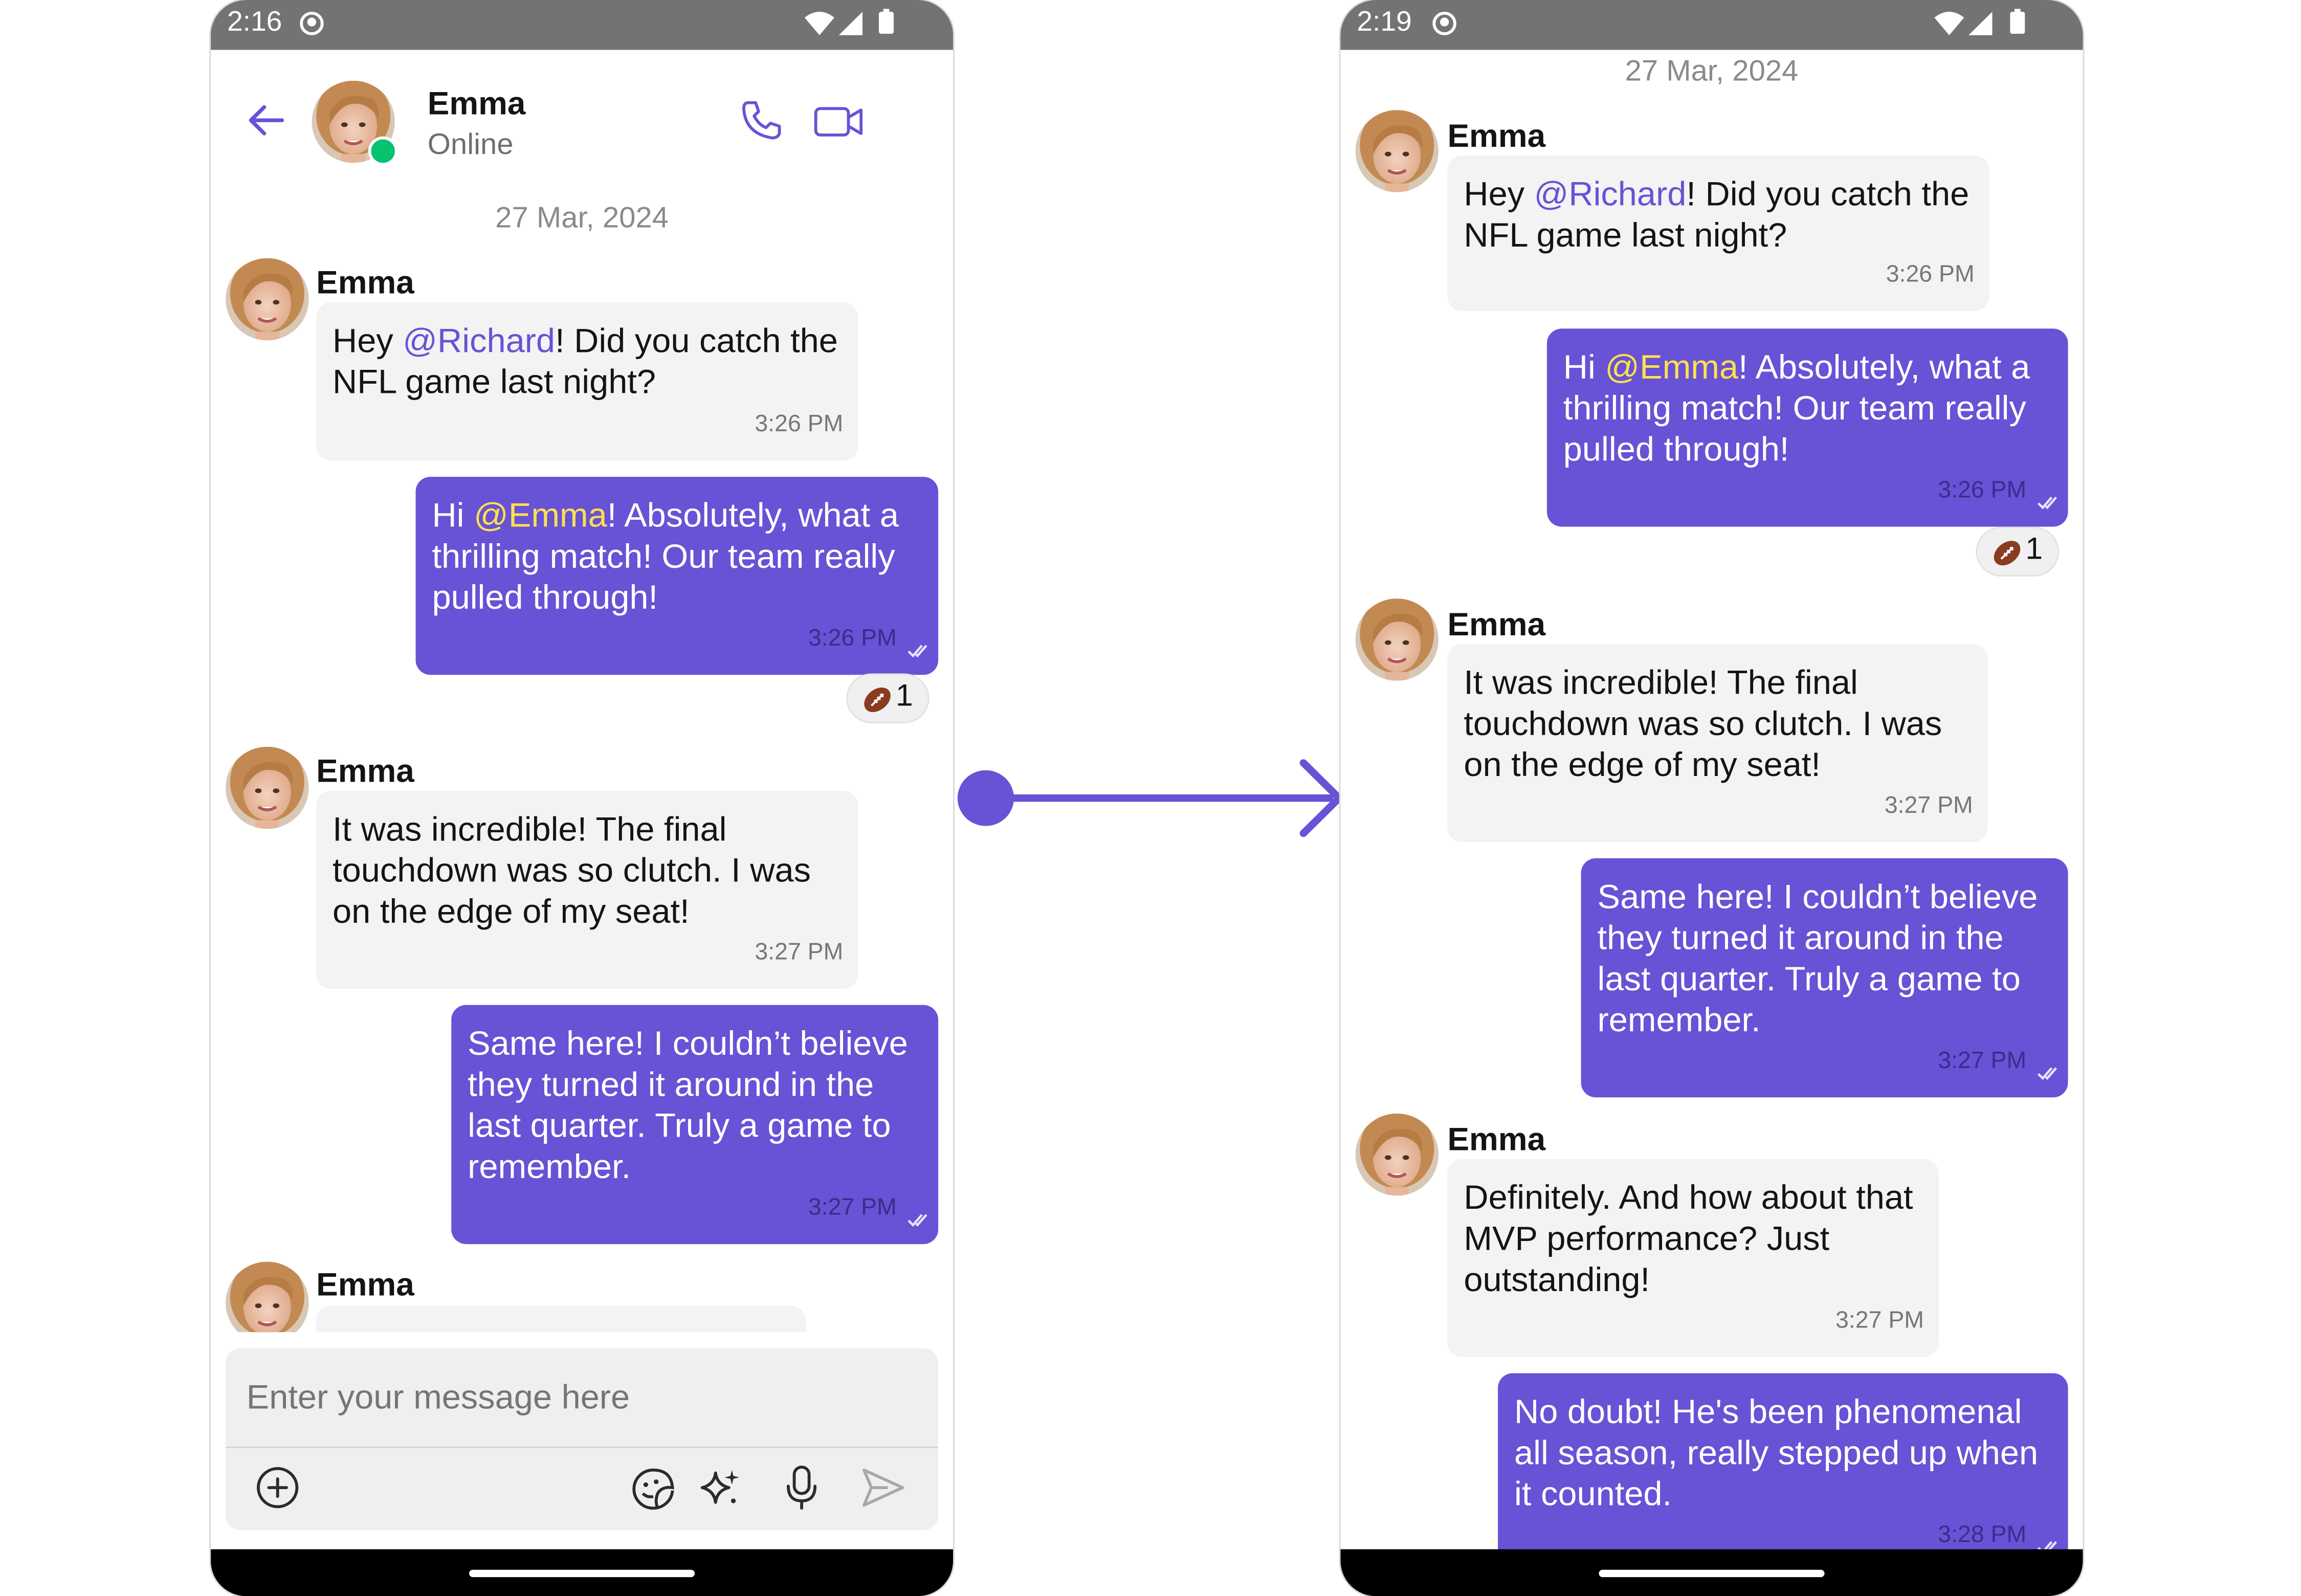 This screenshot has height=1596, width=2301. Describe the element at coordinates (838, 121) in the screenshot. I see `video-camera-icon` at that location.